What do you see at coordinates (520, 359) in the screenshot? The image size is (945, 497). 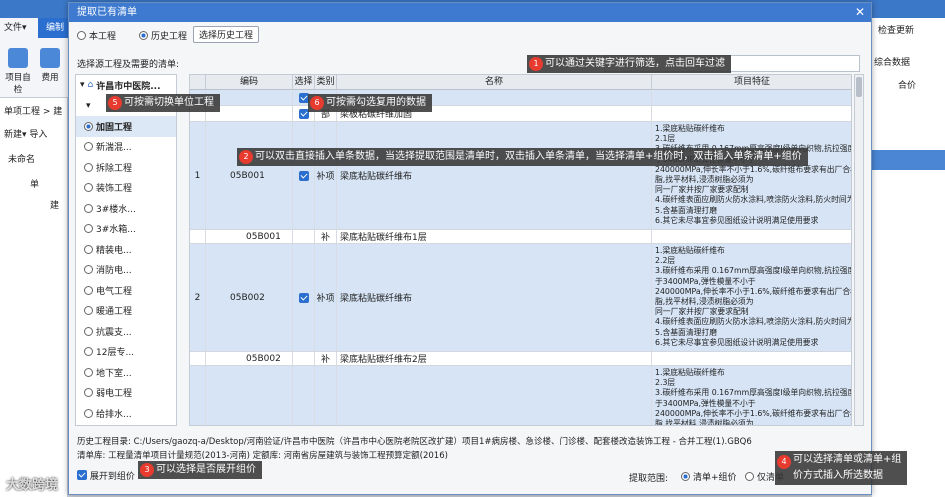 I see `table-row: 05B002 补梁底粘贴碳纤维布2层` at bounding box center [520, 359].